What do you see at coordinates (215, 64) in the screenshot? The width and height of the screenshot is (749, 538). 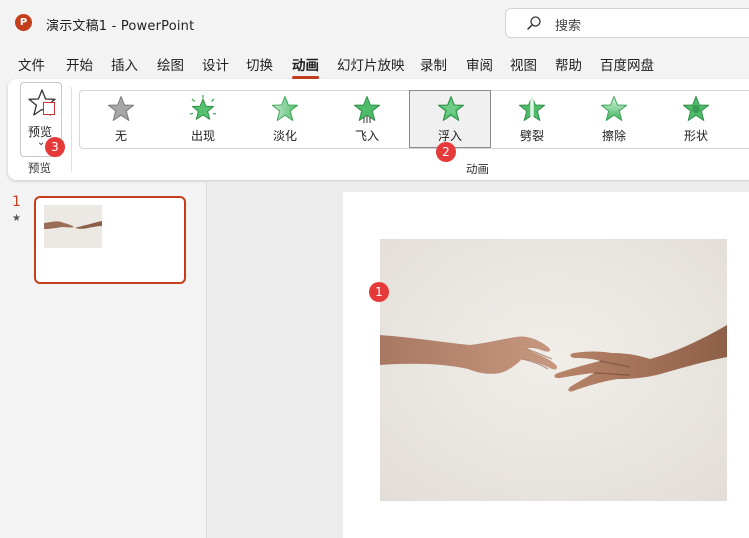 I see `tab-design: 设计` at bounding box center [215, 64].